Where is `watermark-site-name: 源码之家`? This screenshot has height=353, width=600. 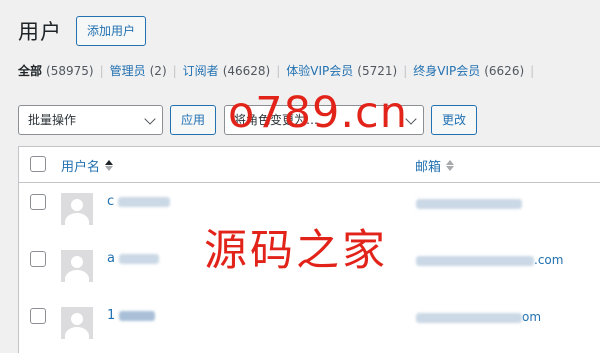 watermark-site-name: 源码之家 is located at coordinates (296, 251).